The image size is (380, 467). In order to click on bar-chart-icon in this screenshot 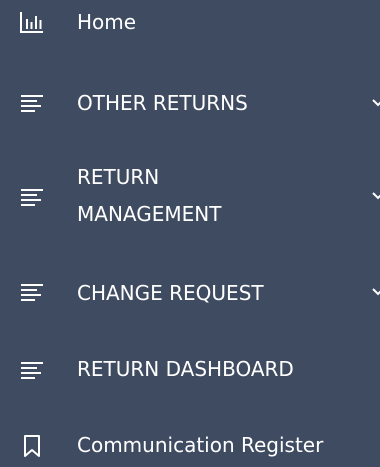, I will do `click(32, 22)`.